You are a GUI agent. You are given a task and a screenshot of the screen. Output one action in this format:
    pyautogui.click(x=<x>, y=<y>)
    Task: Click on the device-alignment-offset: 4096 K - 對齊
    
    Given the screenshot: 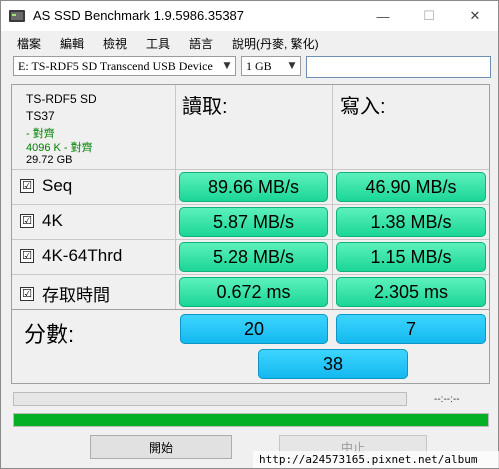 What is the action you would take?
    pyautogui.click(x=59, y=148)
    